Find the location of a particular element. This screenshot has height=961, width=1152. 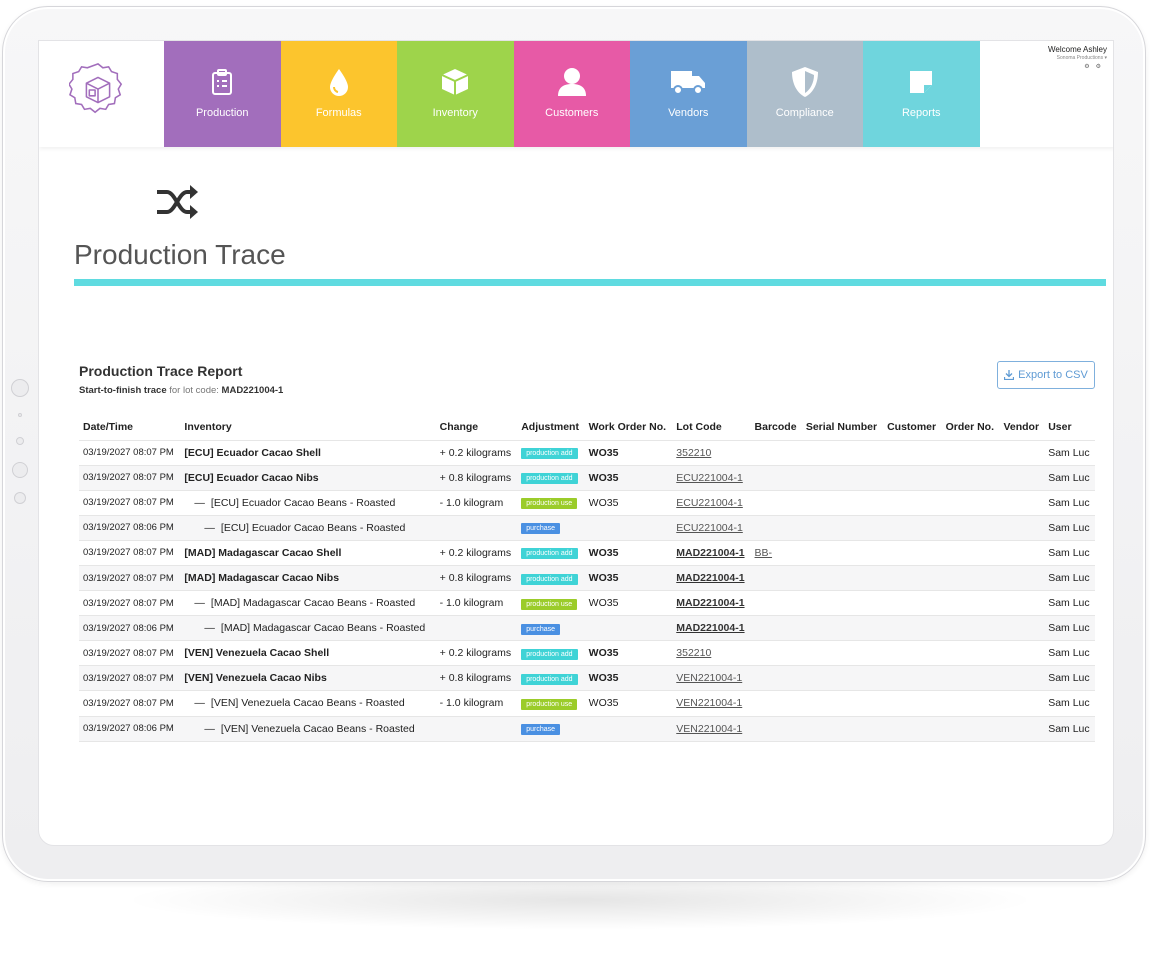

column-header: Customer is located at coordinates (912, 427).